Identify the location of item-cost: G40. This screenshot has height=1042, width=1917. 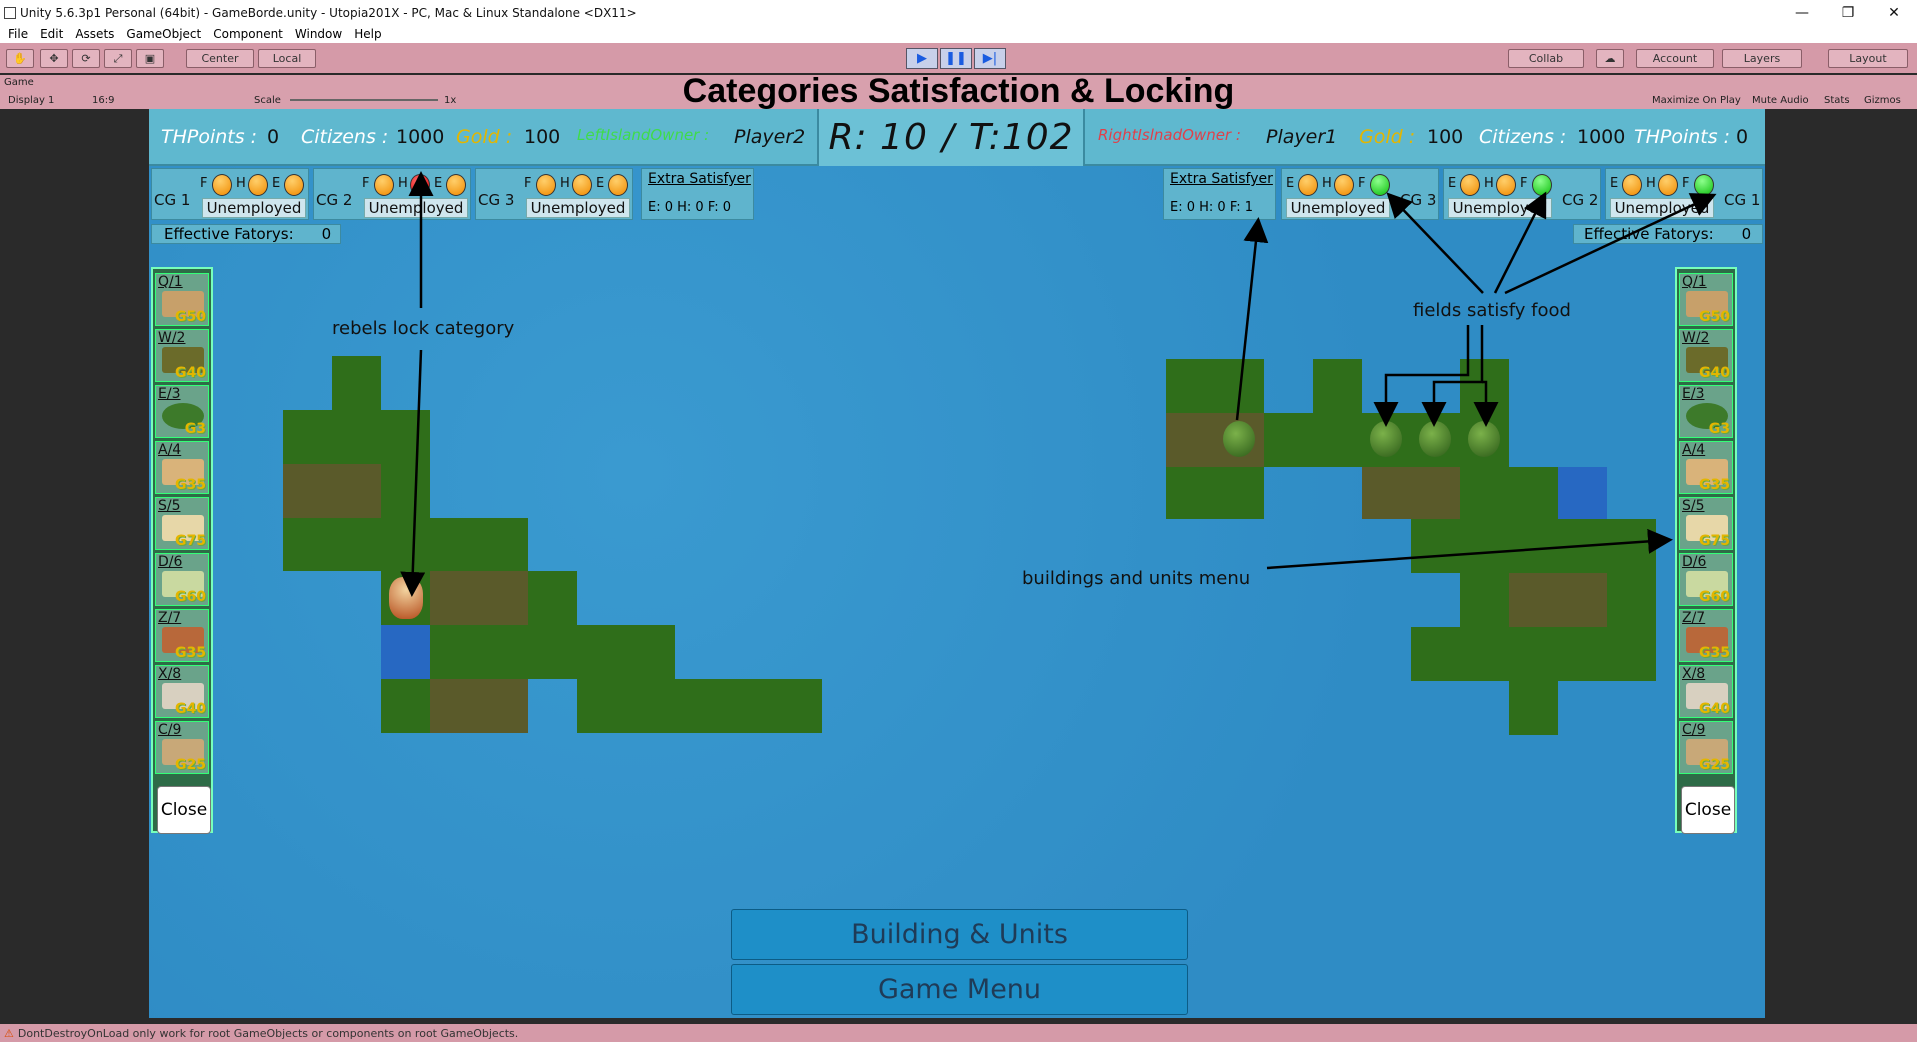
(1714, 709).